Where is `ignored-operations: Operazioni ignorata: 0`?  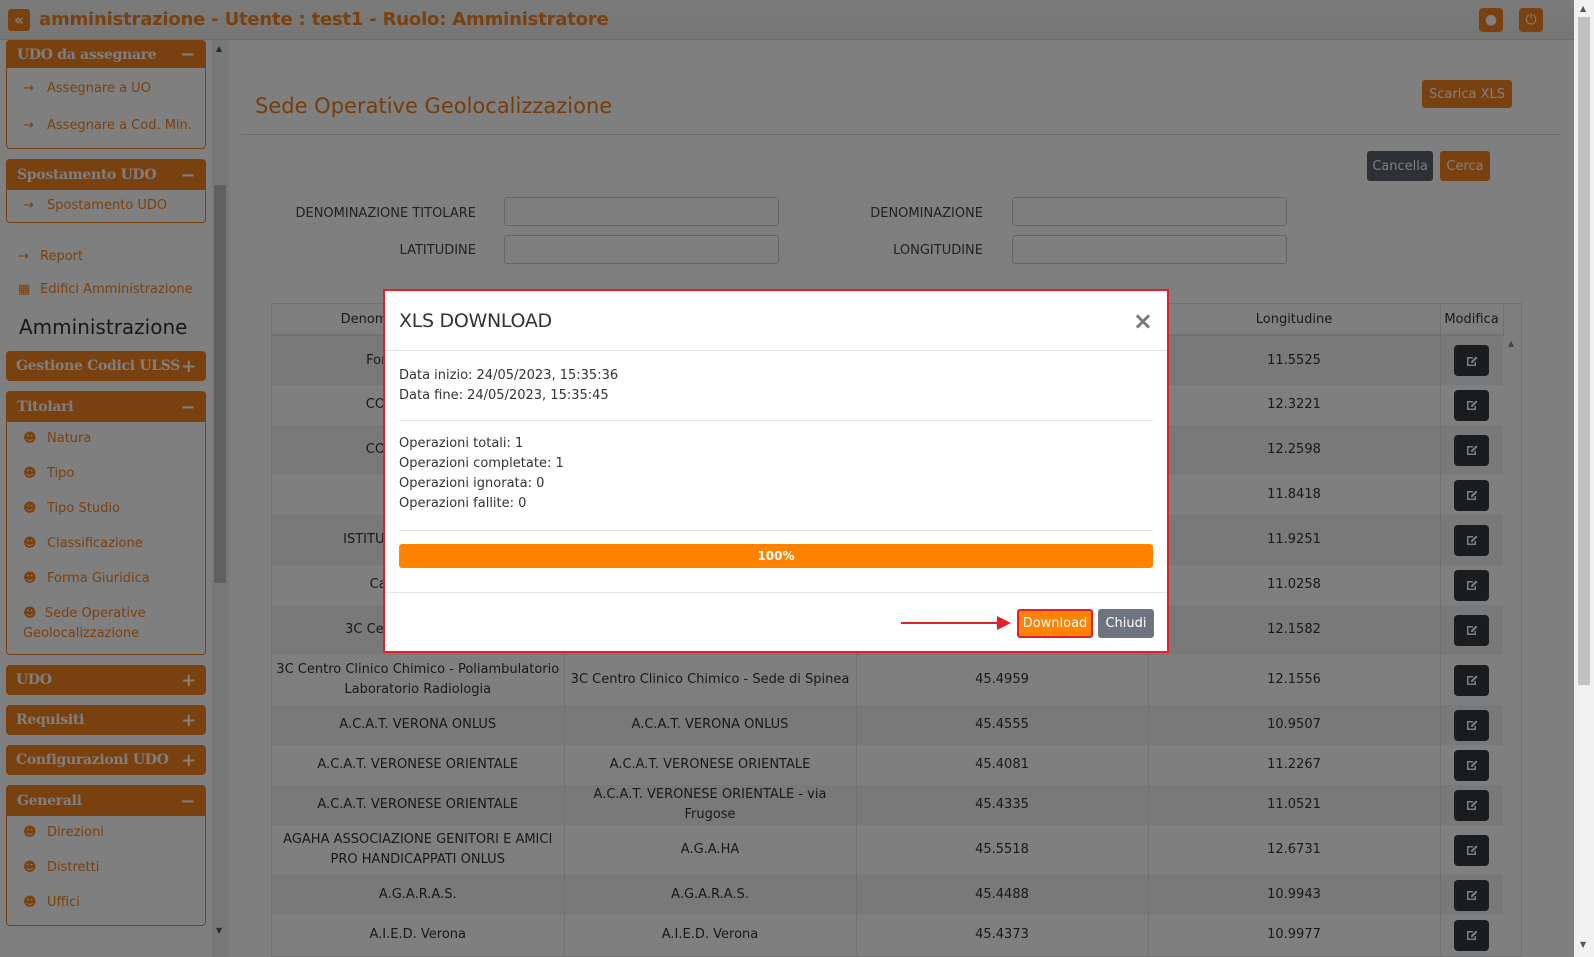
ignored-operations: Operazioni ignorata: 0 is located at coordinates (472, 483).